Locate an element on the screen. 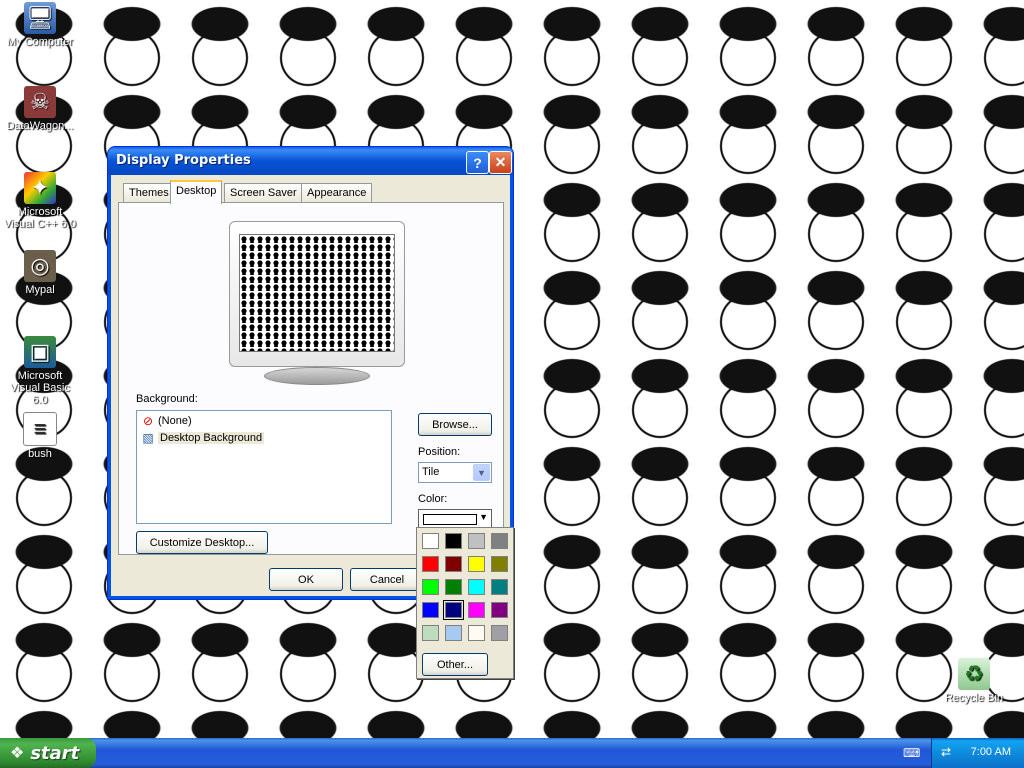 Image resolution: width=1024 pixels, height=768 pixels. desktop-icon-label: My Computer is located at coordinates (40, 42).